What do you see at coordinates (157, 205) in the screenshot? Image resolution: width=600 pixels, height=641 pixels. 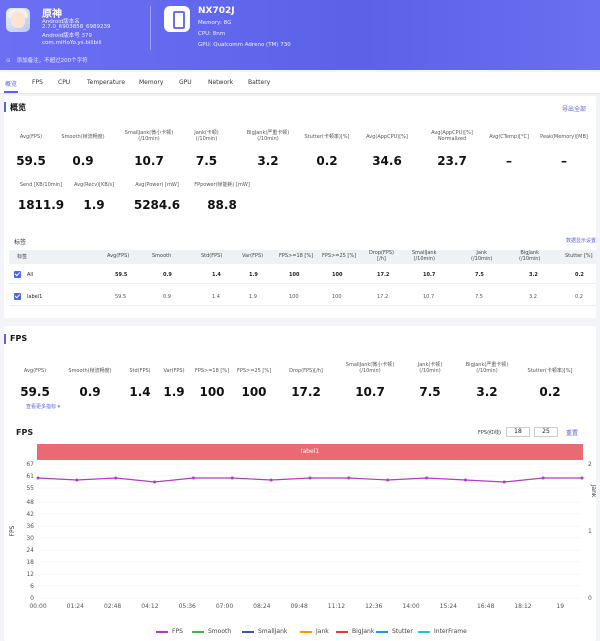 I see `metric-value: 5284.6` at bounding box center [157, 205].